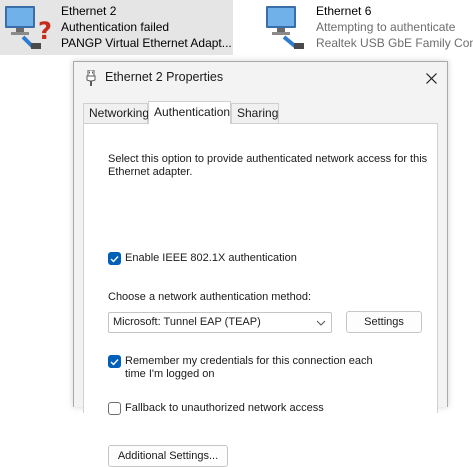 The image size is (473, 467). Describe the element at coordinates (260, 78) in the screenshot. I see `dialog-titlebar: Ethernet 2 Properties` at that location.